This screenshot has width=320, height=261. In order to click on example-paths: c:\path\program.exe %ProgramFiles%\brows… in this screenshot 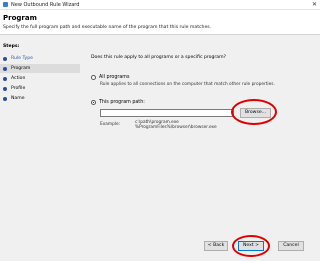, I will do `click(176, 125)`.